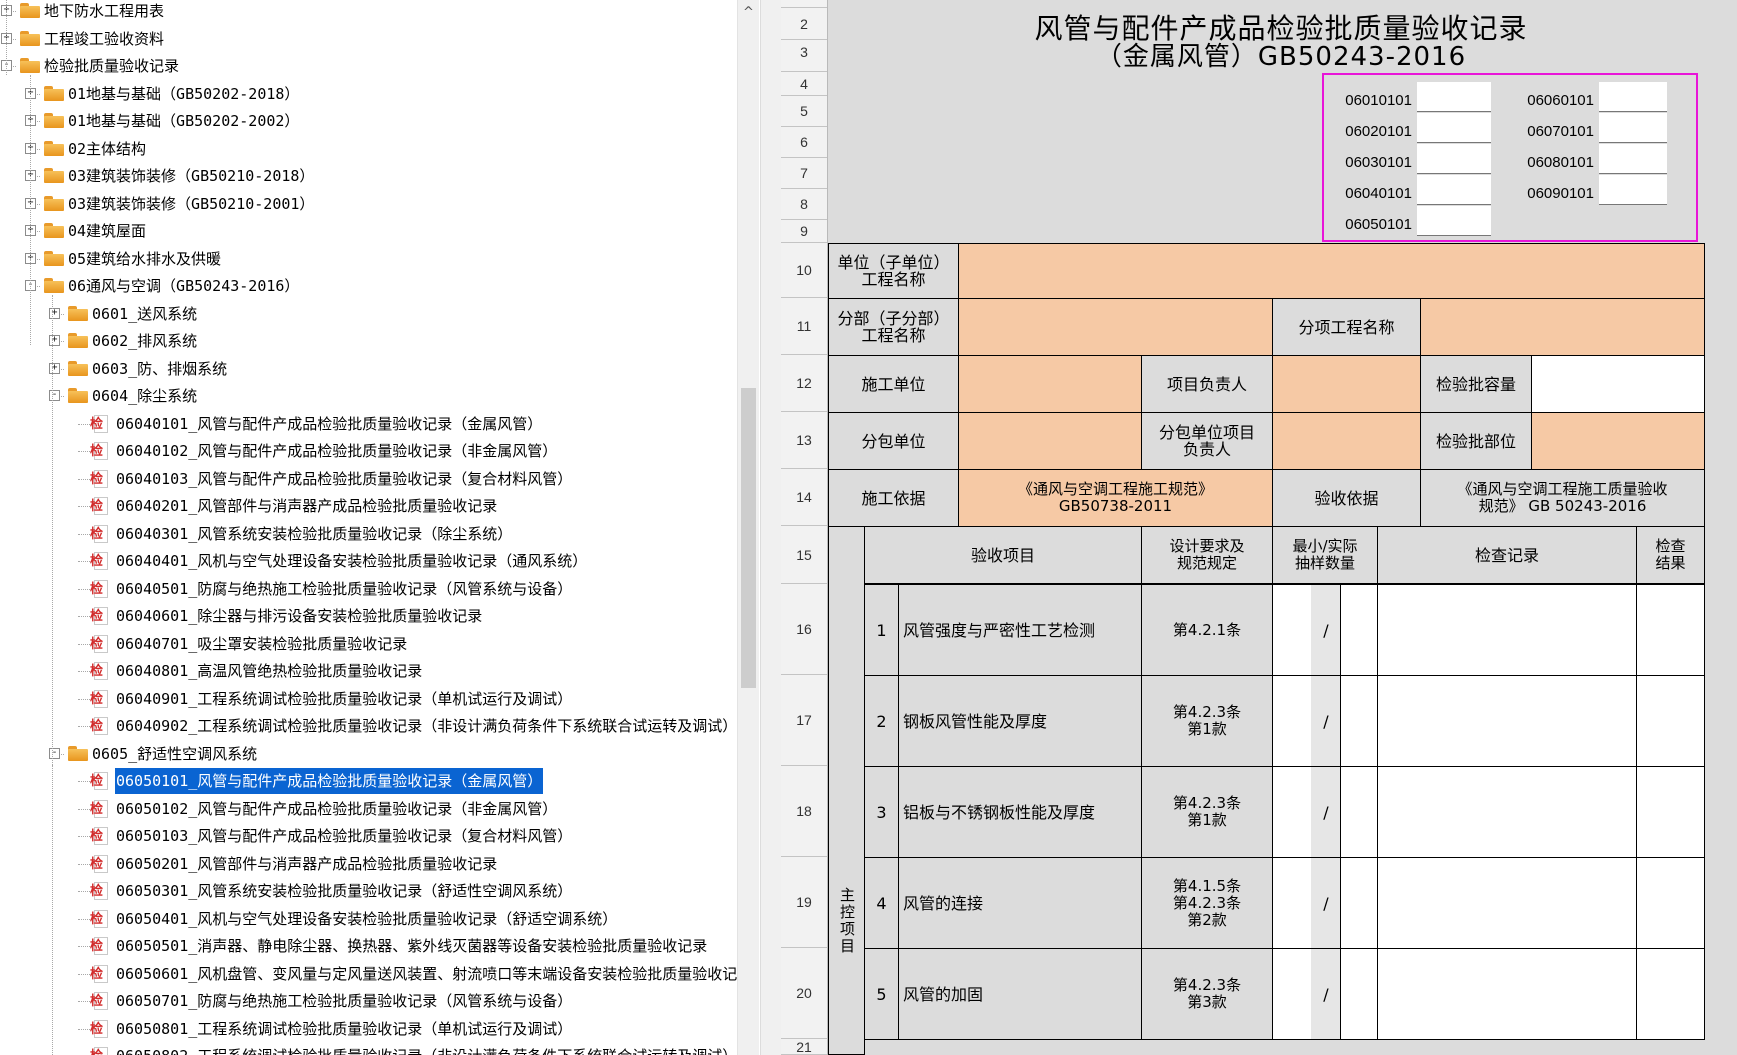  Describe the element at coordinates (367, 259) in the screenshot. I see `tree-item-folder: +05建筑给水排水及供暖` at that location.